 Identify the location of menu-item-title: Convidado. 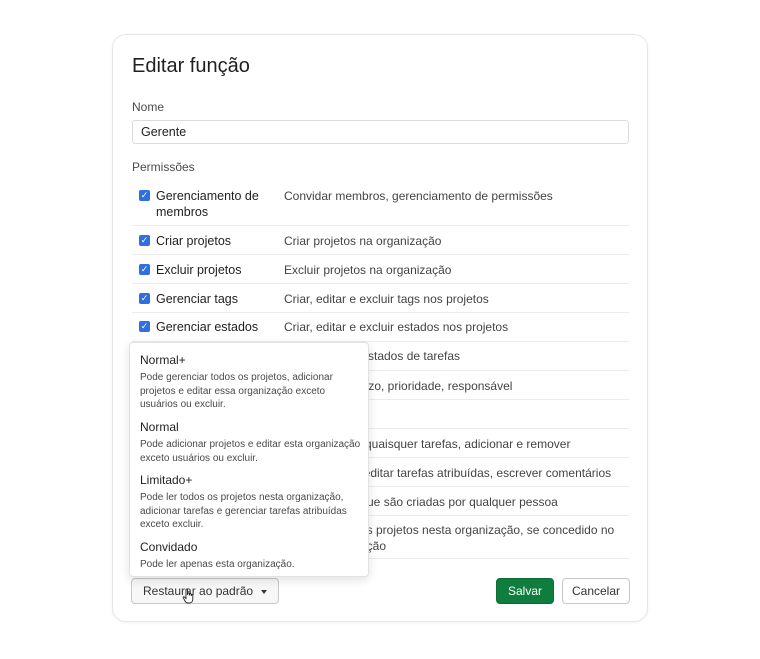
(169, 547).